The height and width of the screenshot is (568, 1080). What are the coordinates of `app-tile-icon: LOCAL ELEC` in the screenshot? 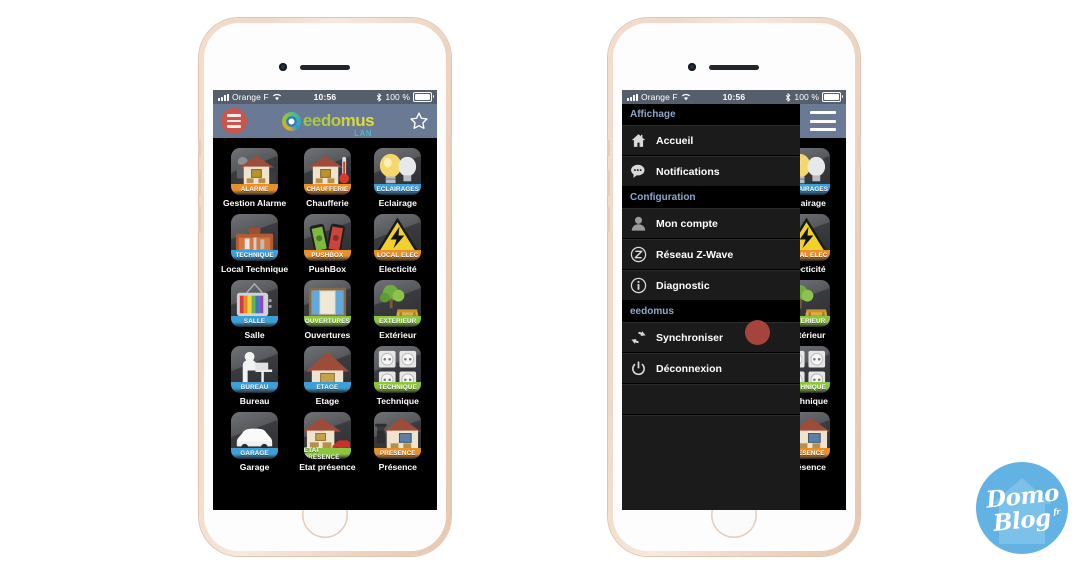 It's located at (398, 237).